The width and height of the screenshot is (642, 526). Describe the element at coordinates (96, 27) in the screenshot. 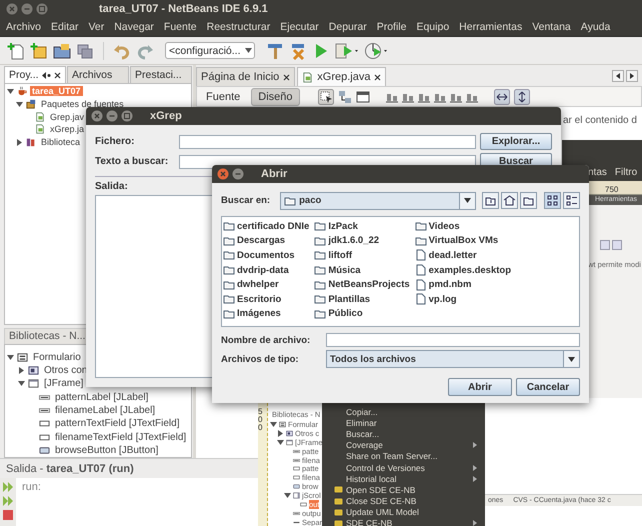

I see `menu-item: Ver` at that location.